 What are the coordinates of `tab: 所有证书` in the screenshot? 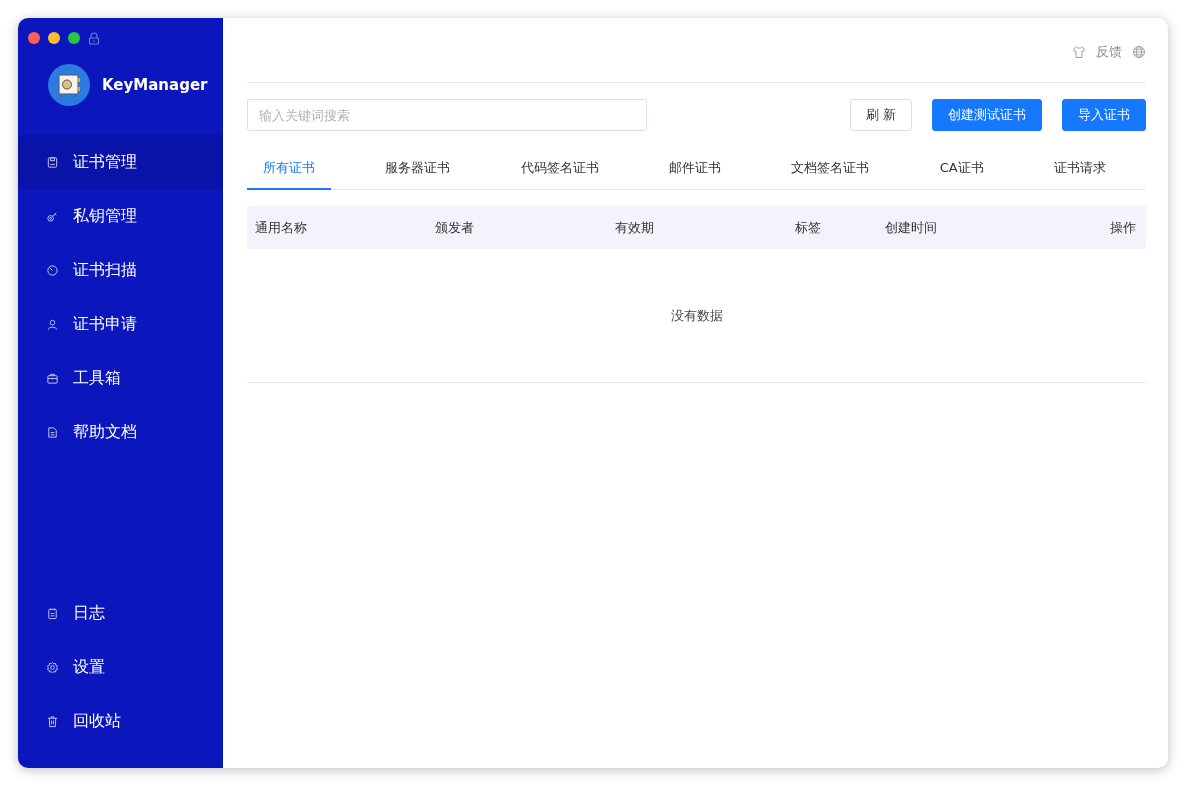 It's located at (289, 170).